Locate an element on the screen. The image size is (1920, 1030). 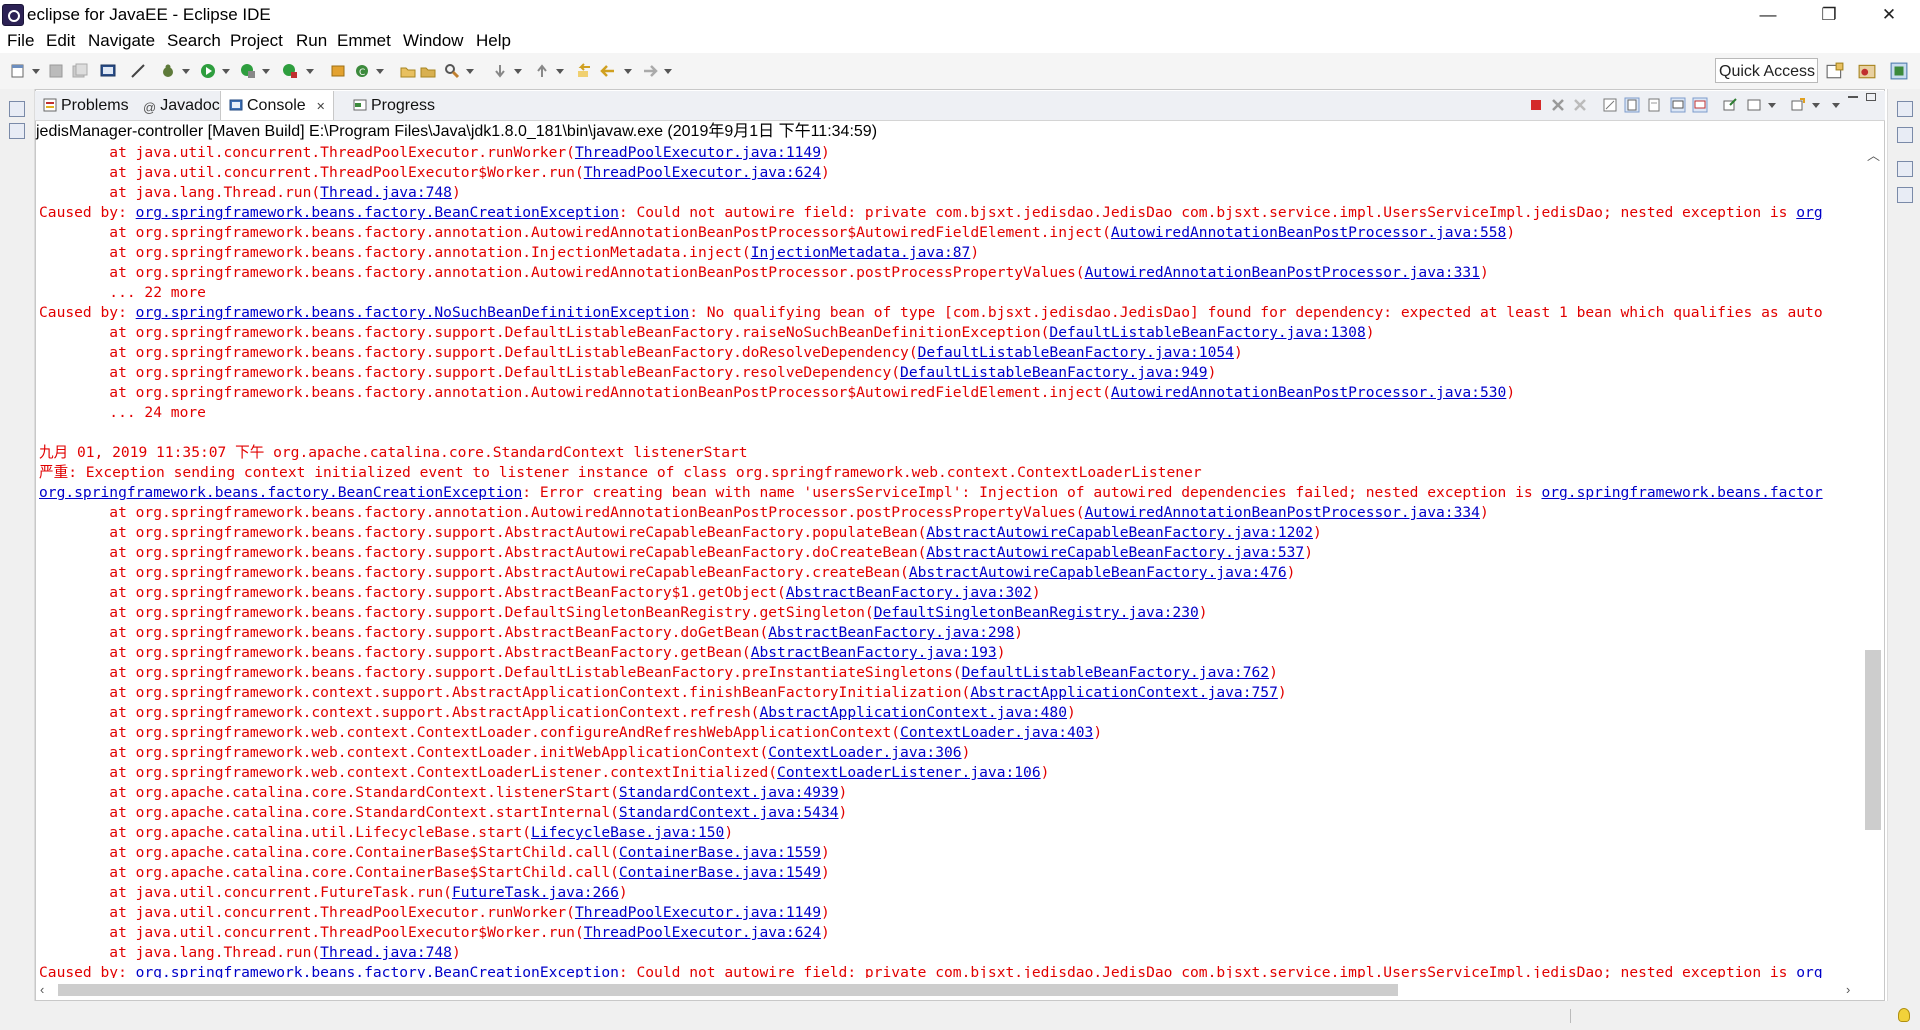
close-console-tab-icon: ✕ is located at coordinates (320, 107).